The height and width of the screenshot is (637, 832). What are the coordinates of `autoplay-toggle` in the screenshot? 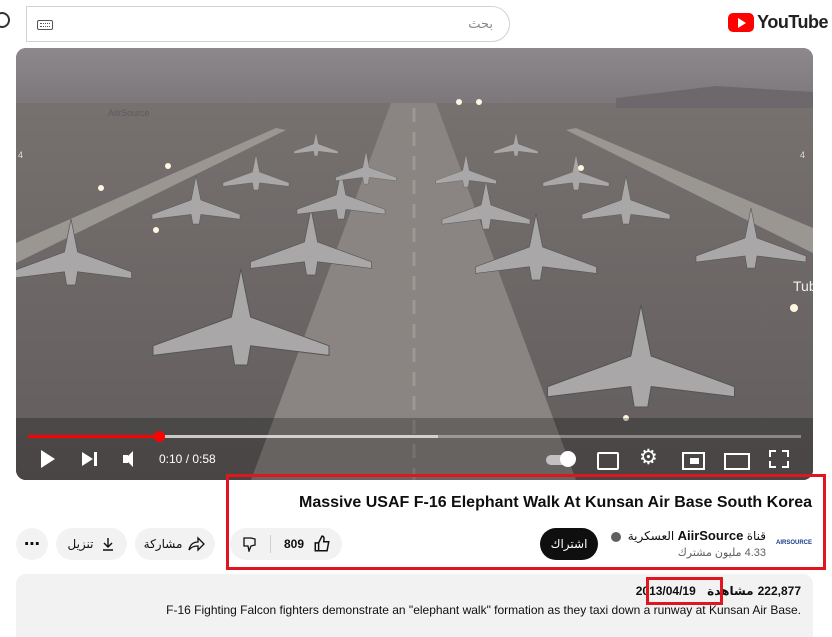 It's located at (561, 459).